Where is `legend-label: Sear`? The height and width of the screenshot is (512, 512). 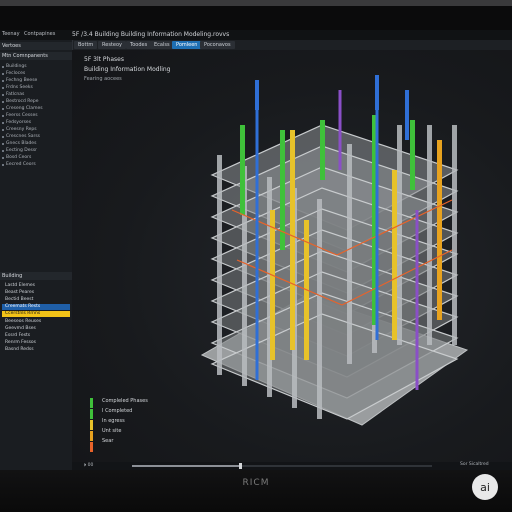
legend-label: Sear is located at coordinates (108, 441).